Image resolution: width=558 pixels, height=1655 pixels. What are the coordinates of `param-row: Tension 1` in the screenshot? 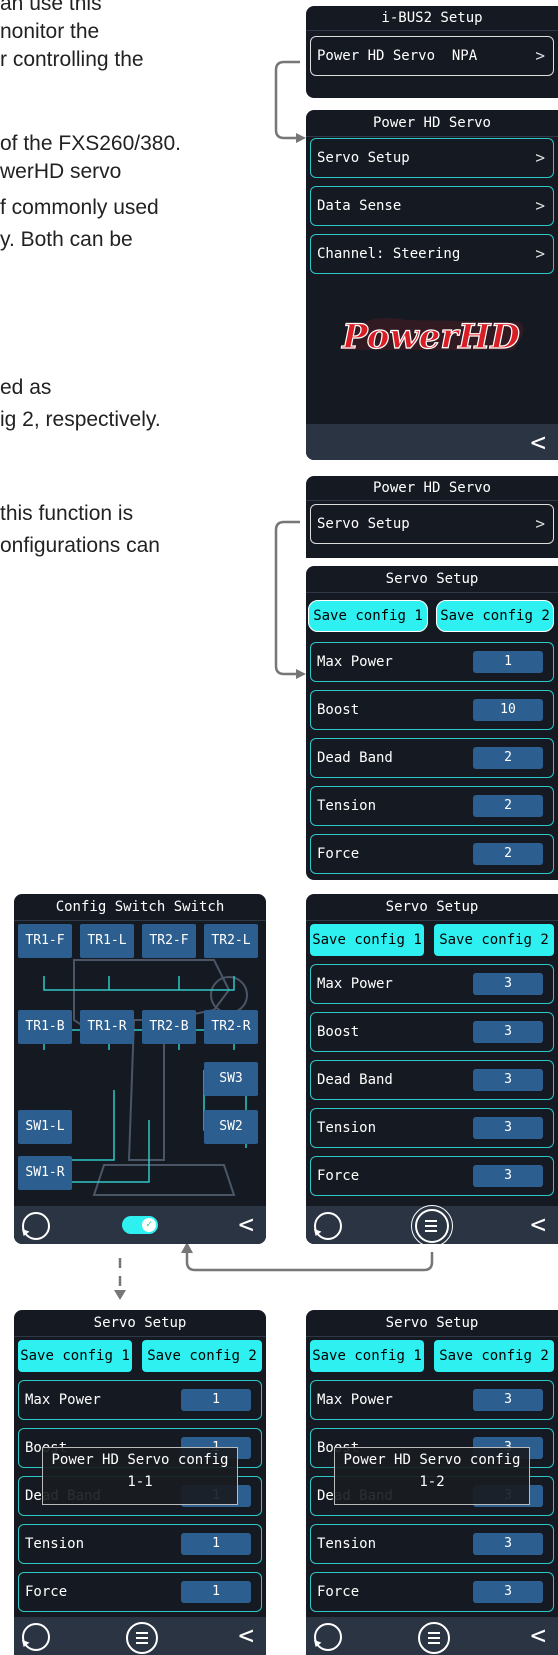 It's located at (140, 1544).